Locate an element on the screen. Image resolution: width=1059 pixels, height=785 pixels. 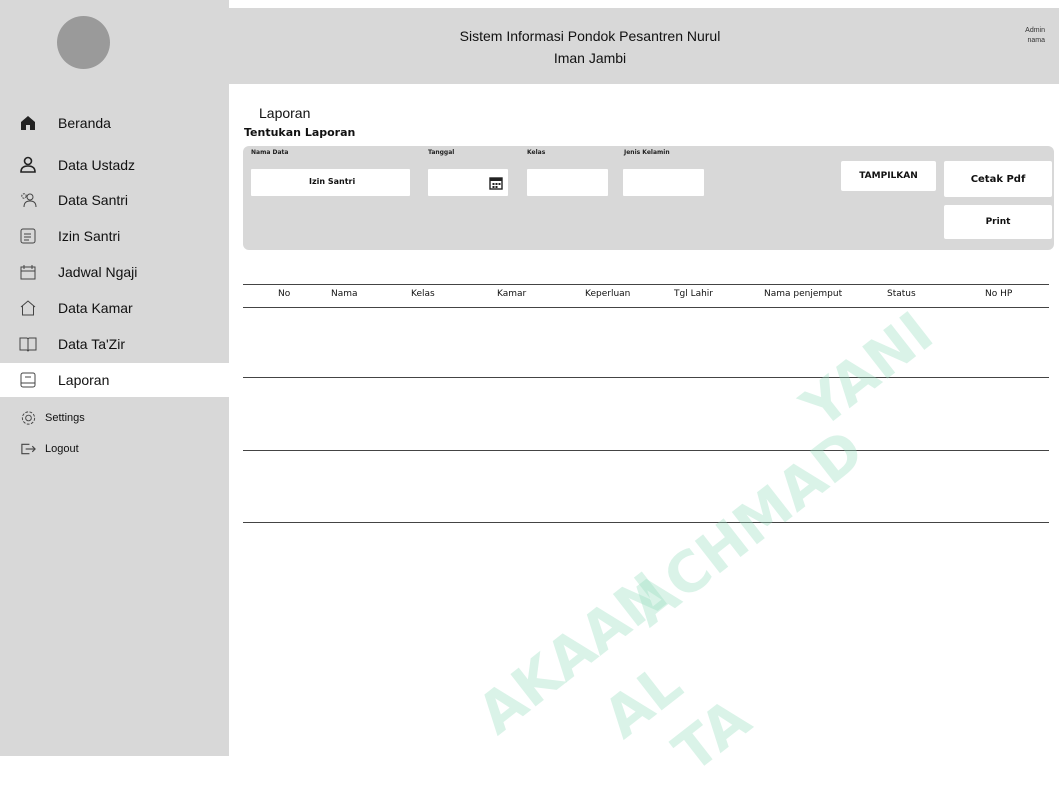
logo-avatar is located at coordinates (83, 42).